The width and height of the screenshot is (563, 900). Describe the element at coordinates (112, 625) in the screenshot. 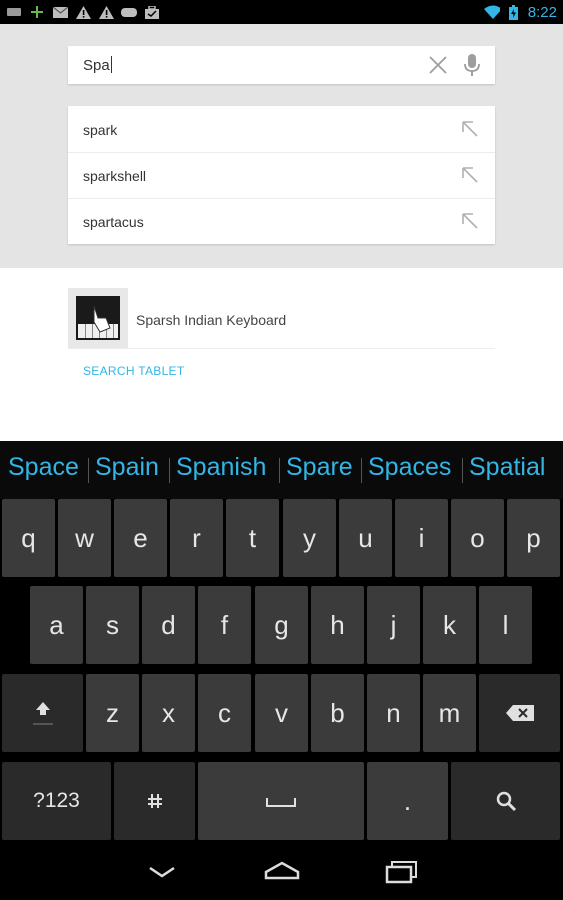

I see `key-s: s` at that location.